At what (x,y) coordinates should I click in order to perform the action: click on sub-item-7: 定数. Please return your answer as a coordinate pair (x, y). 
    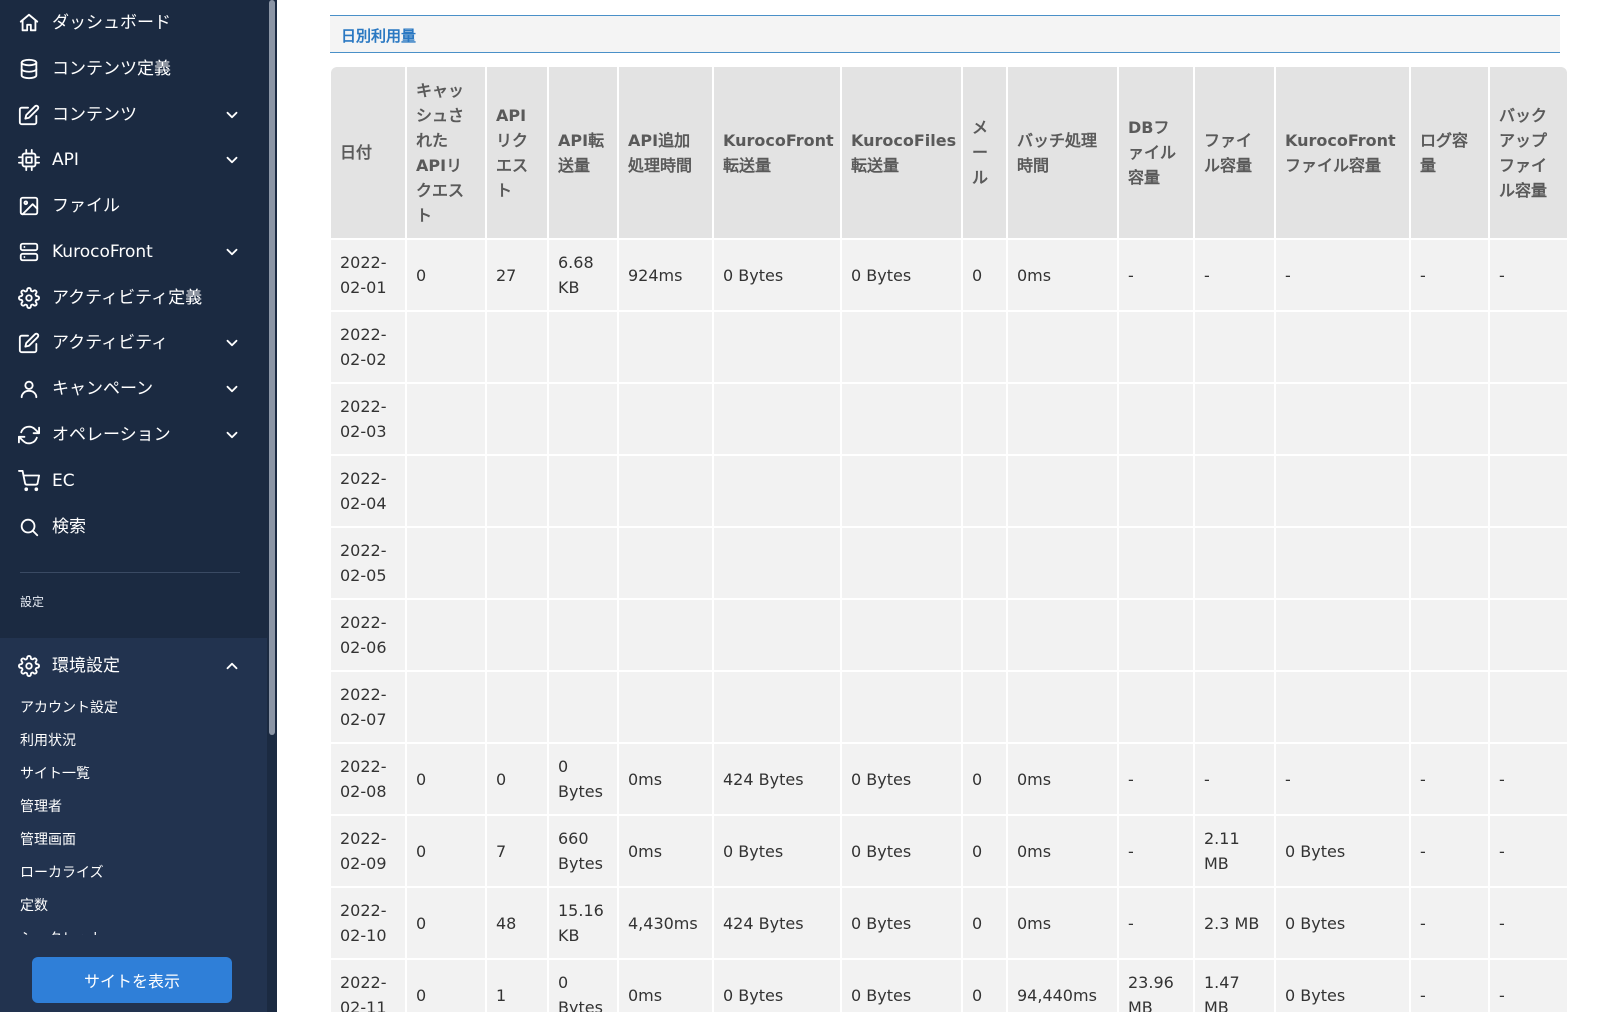
    Looking at the image, I should click on (34, 905).